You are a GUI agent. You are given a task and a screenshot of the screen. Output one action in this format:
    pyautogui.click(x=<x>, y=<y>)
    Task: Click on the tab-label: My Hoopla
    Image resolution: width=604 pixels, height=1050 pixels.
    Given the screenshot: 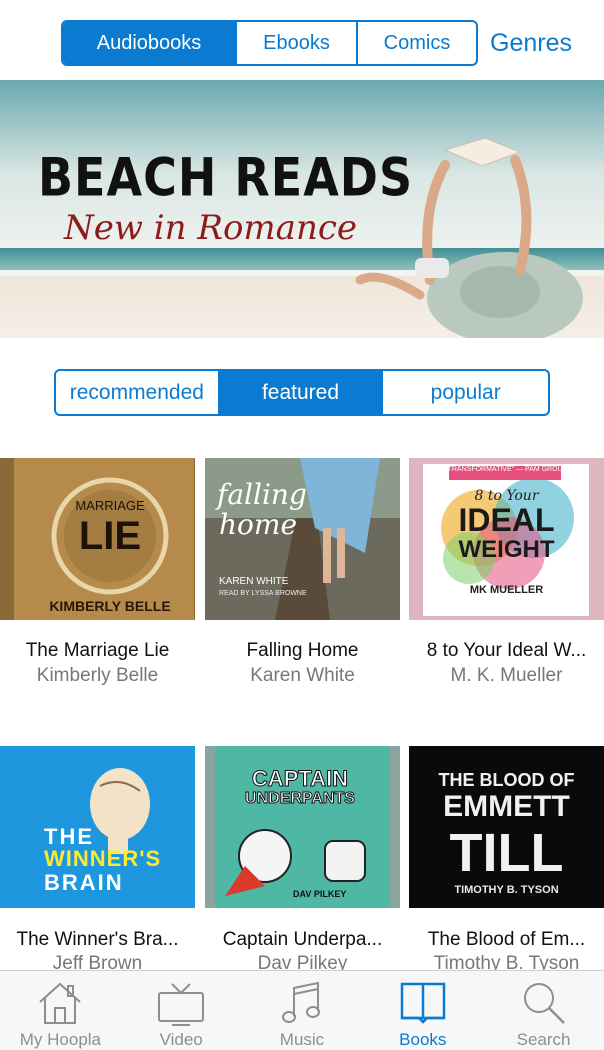 What is the action you would take?
    pyautogui.click(x=60, y=1039)
    